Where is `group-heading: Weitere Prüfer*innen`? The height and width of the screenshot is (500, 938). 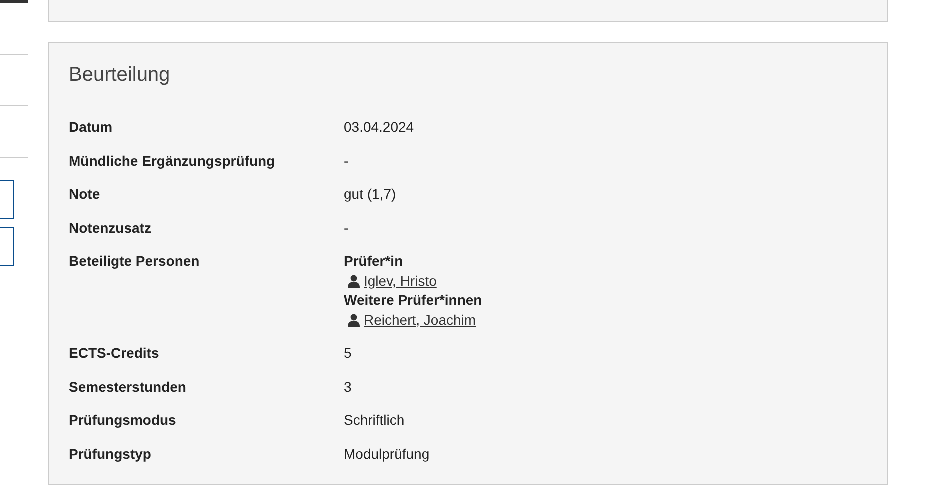
group-heading: Weitere Prüfer*innen is located at coordinates (414, 300).